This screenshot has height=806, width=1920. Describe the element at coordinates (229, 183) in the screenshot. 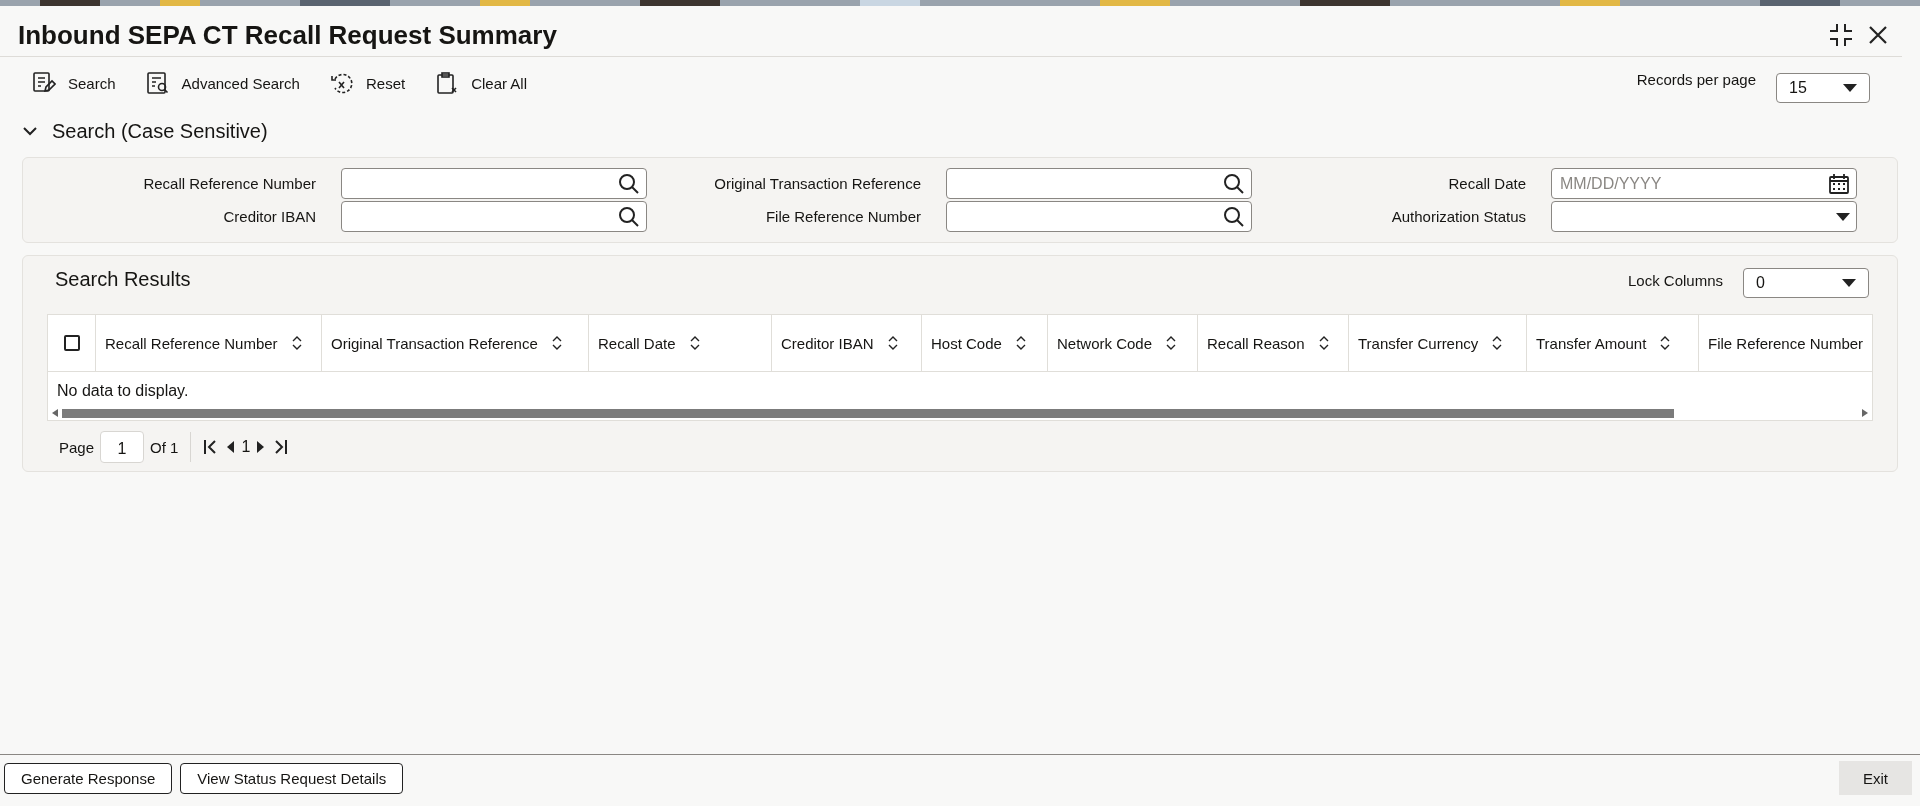

I see `field-label: Recall Reference Number` at that location.